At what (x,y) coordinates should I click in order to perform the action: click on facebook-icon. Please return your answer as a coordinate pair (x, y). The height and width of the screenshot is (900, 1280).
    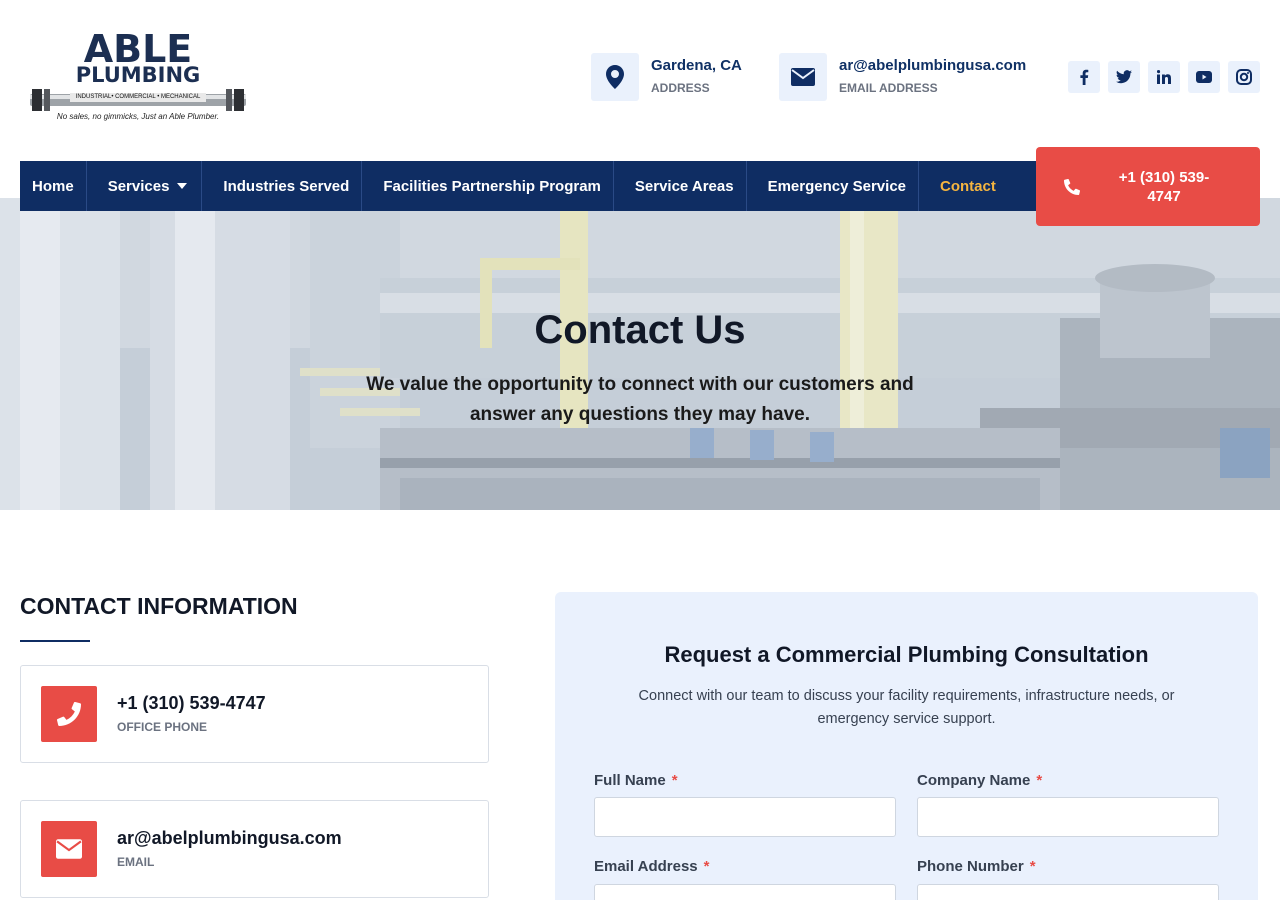
    Looking at the image, I should click on (1084, 77).